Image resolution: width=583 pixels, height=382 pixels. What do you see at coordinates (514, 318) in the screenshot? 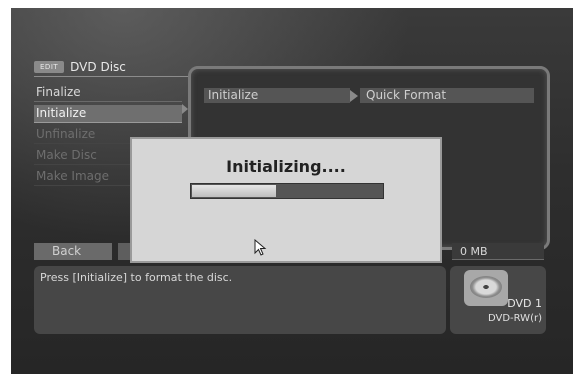
I see `disc-type: DVD-RW(r)` at bounding box center [514, 318].